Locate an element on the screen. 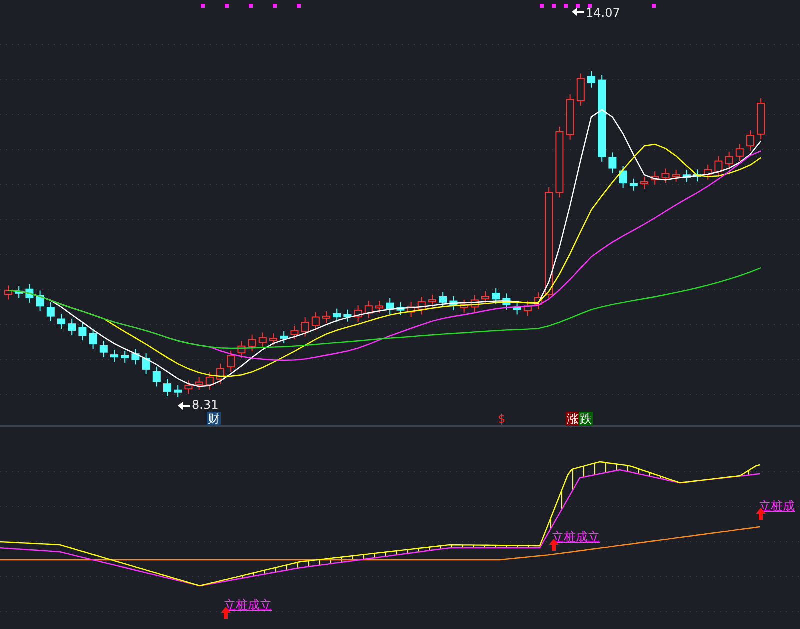  event-marker: $ is located at coordinates (502, 419).